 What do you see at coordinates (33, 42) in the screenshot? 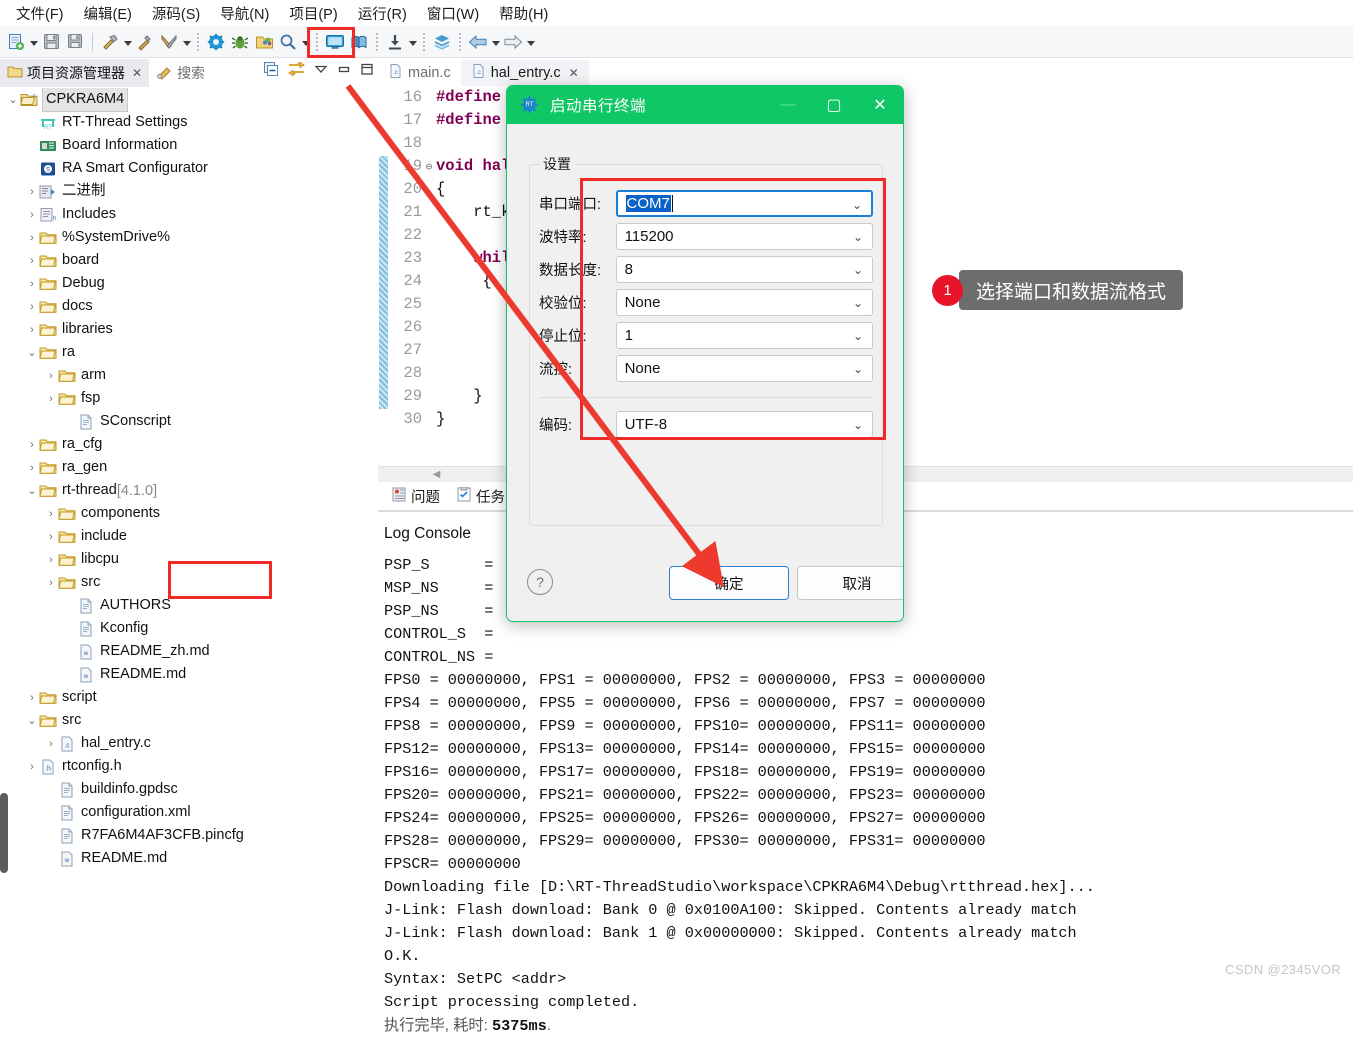
I see `new-file-dropdown-icon` at bounding box center [33, 42].